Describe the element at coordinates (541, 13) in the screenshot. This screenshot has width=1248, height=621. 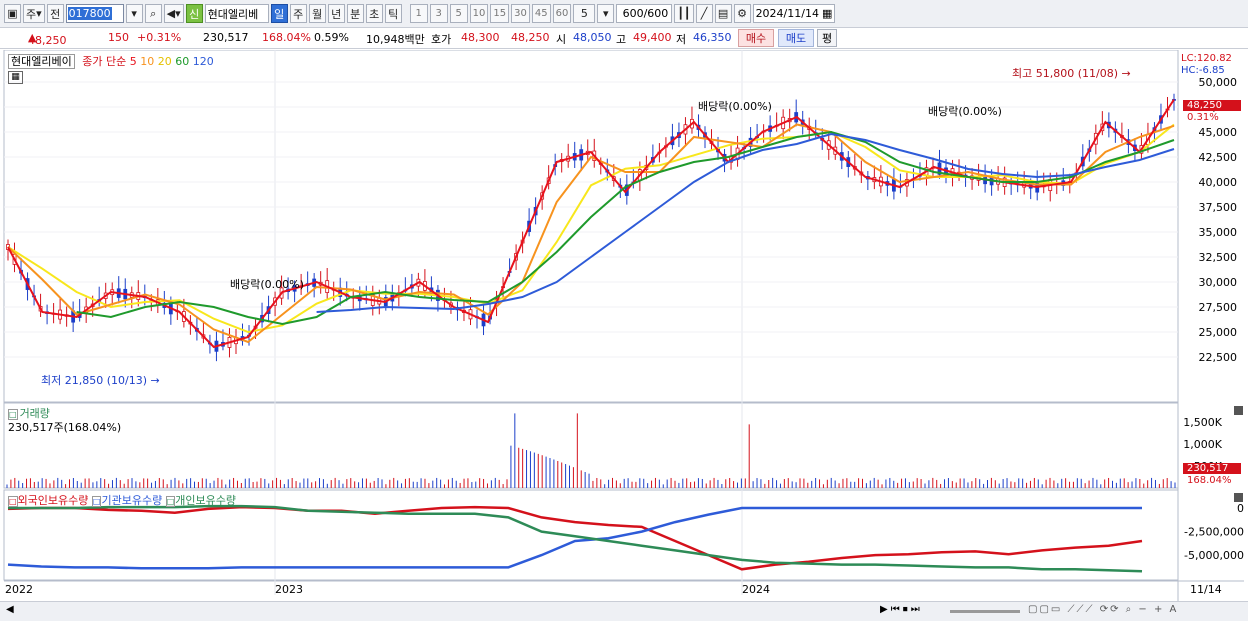
I see `interval-45: 45` at that location.